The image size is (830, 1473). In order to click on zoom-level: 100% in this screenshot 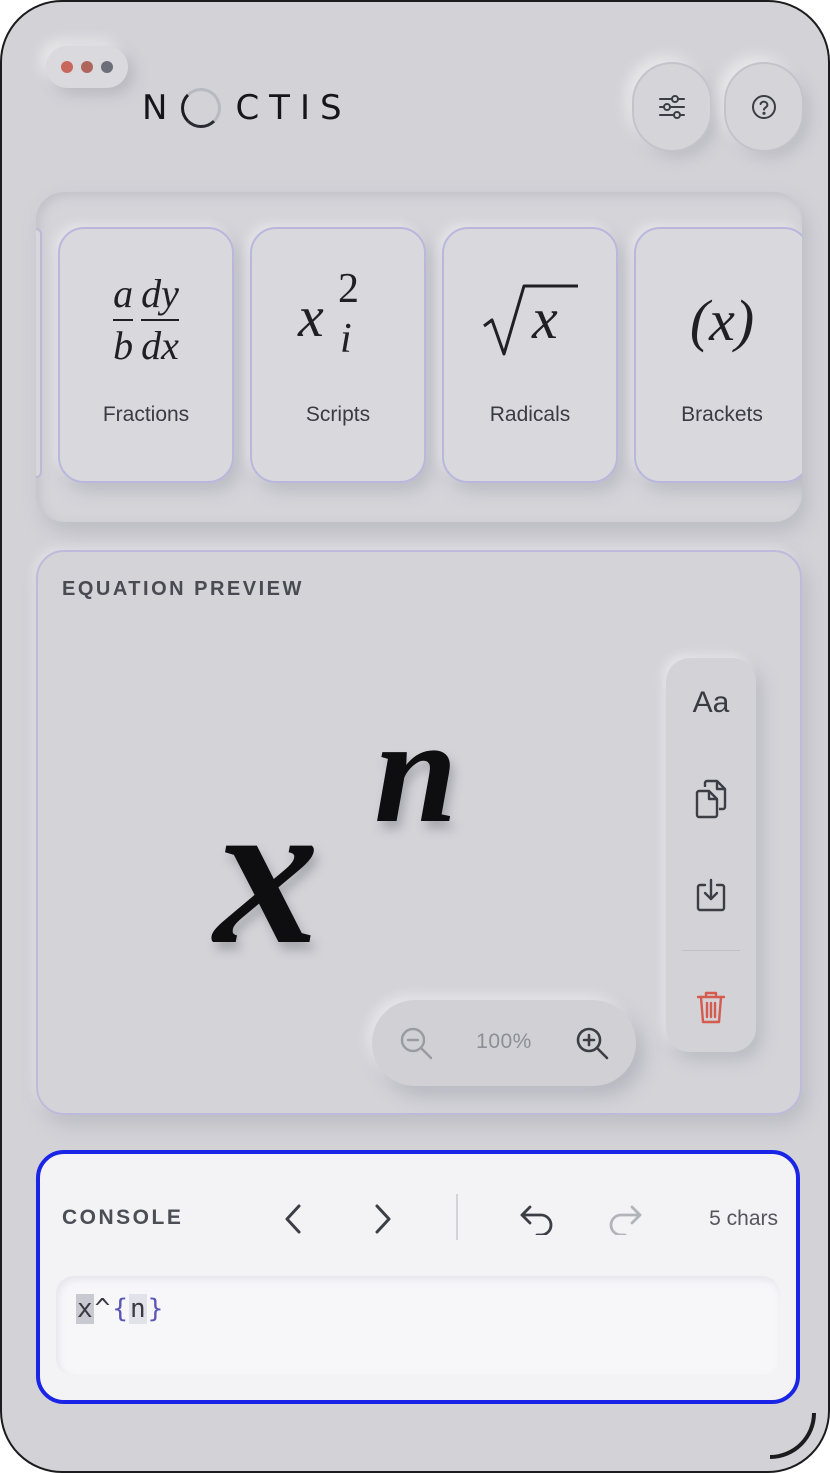, I will do `click(504, 1041)`.